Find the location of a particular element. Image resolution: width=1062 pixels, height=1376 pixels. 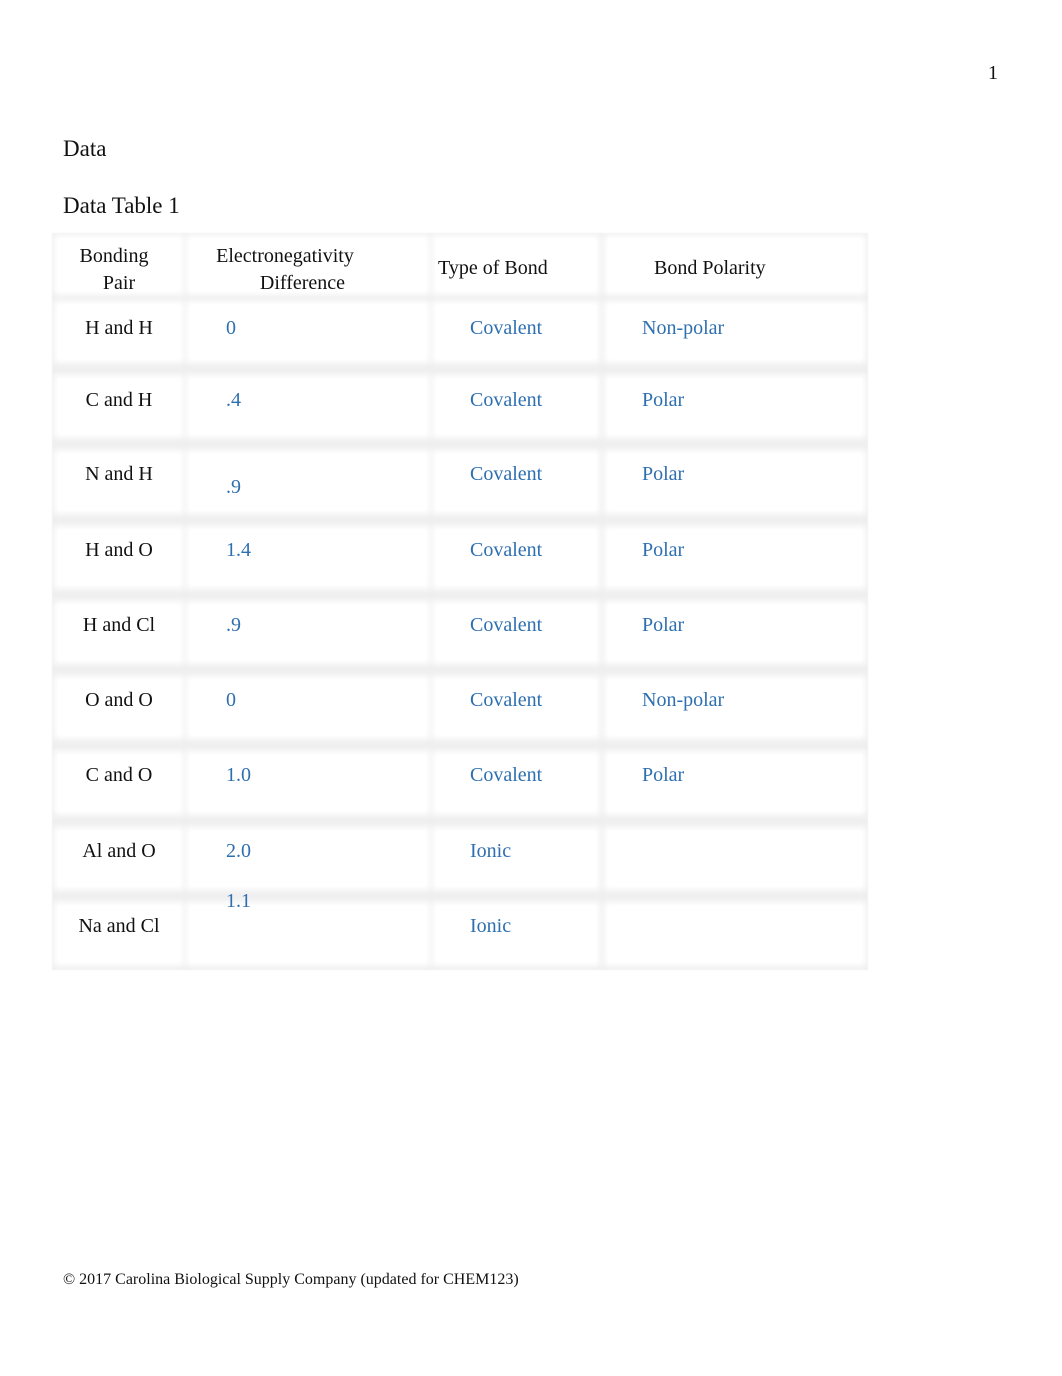

cell-electronegativity-difference-text: .4 is located at coordinates (233, 400).